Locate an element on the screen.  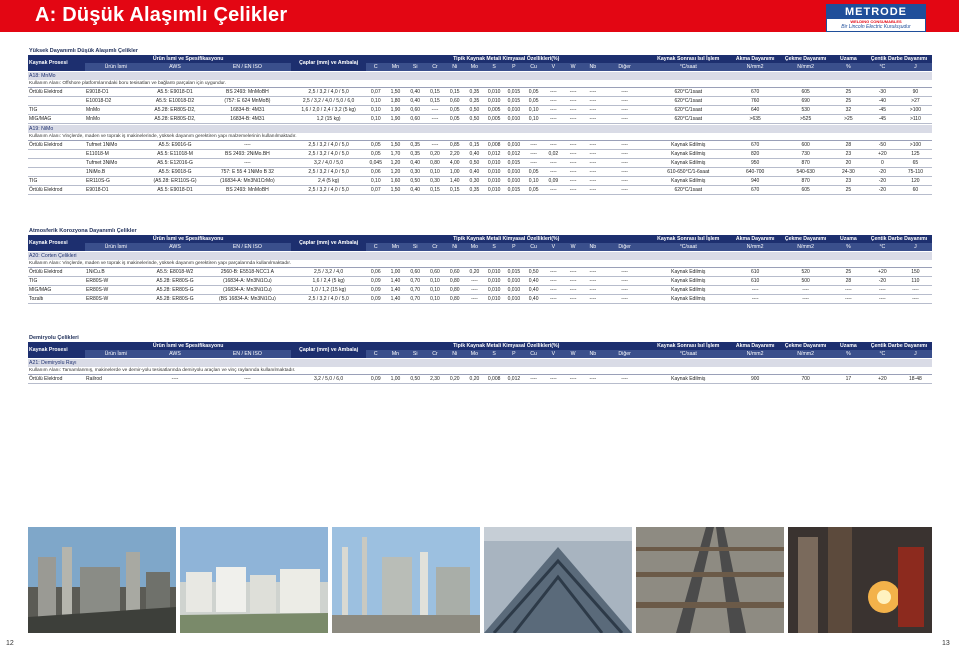
table-cell: (16834-A: Mn3Ni1Cu) is located at coordinates (247, 290).